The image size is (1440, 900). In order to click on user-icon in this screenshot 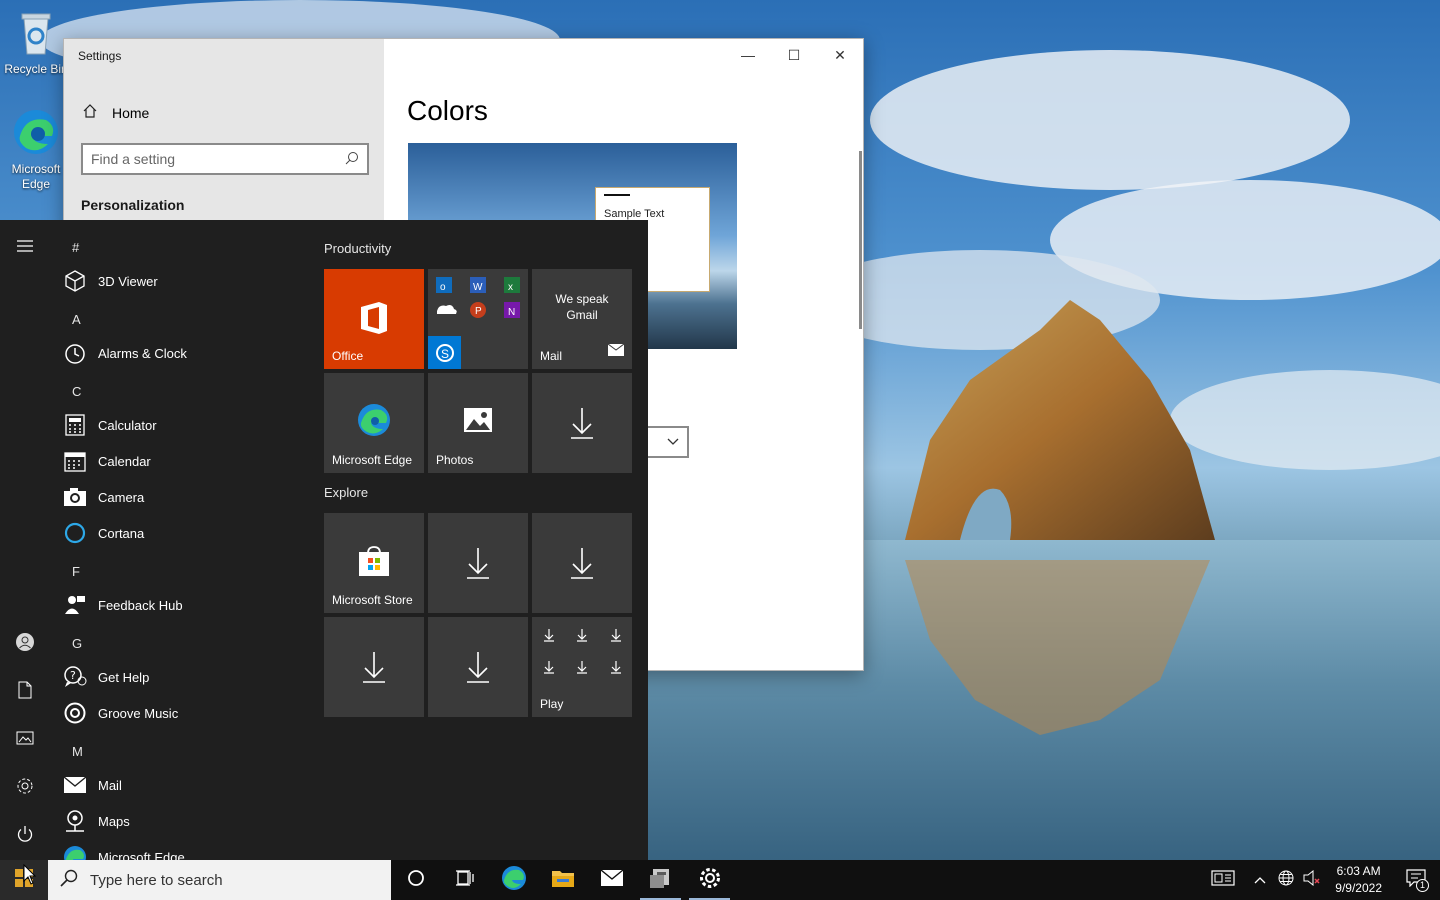, I will do `click(25, 644)`.